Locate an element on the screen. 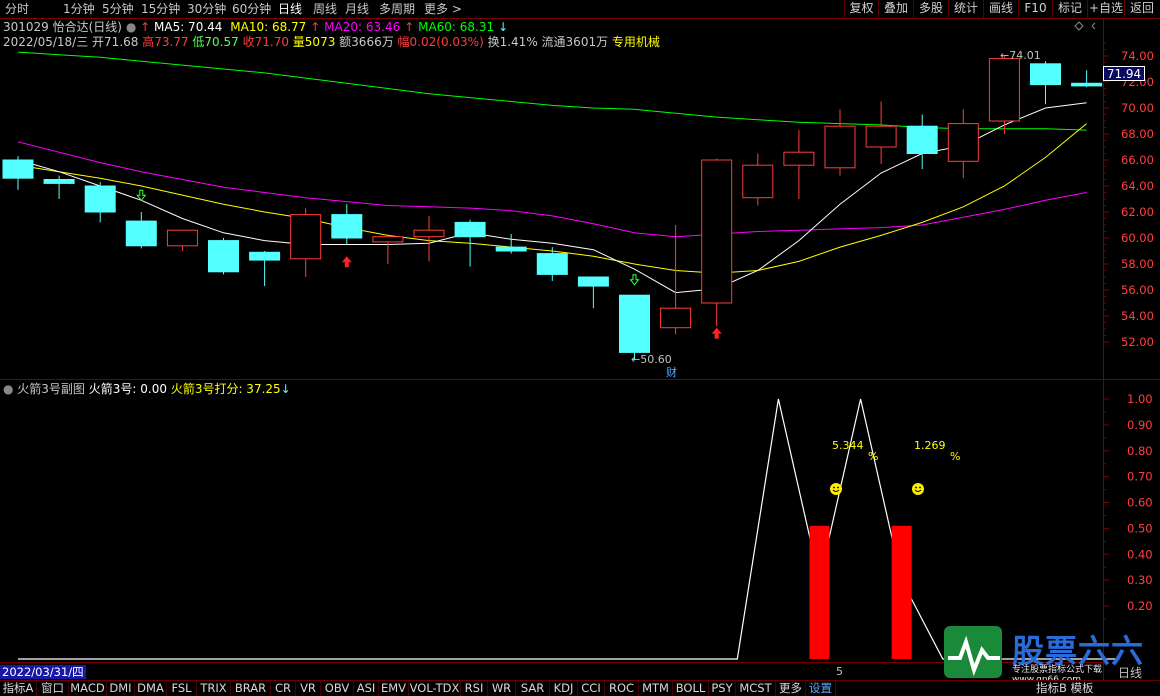  price-label: 68.00 is located at coordinates (1137, 134).